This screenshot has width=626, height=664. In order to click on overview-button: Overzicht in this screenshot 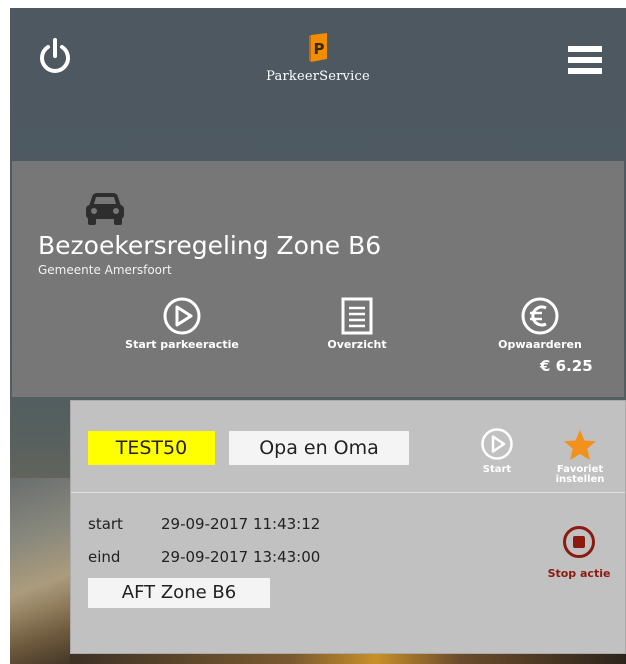, I will do `click(357, 323)`.